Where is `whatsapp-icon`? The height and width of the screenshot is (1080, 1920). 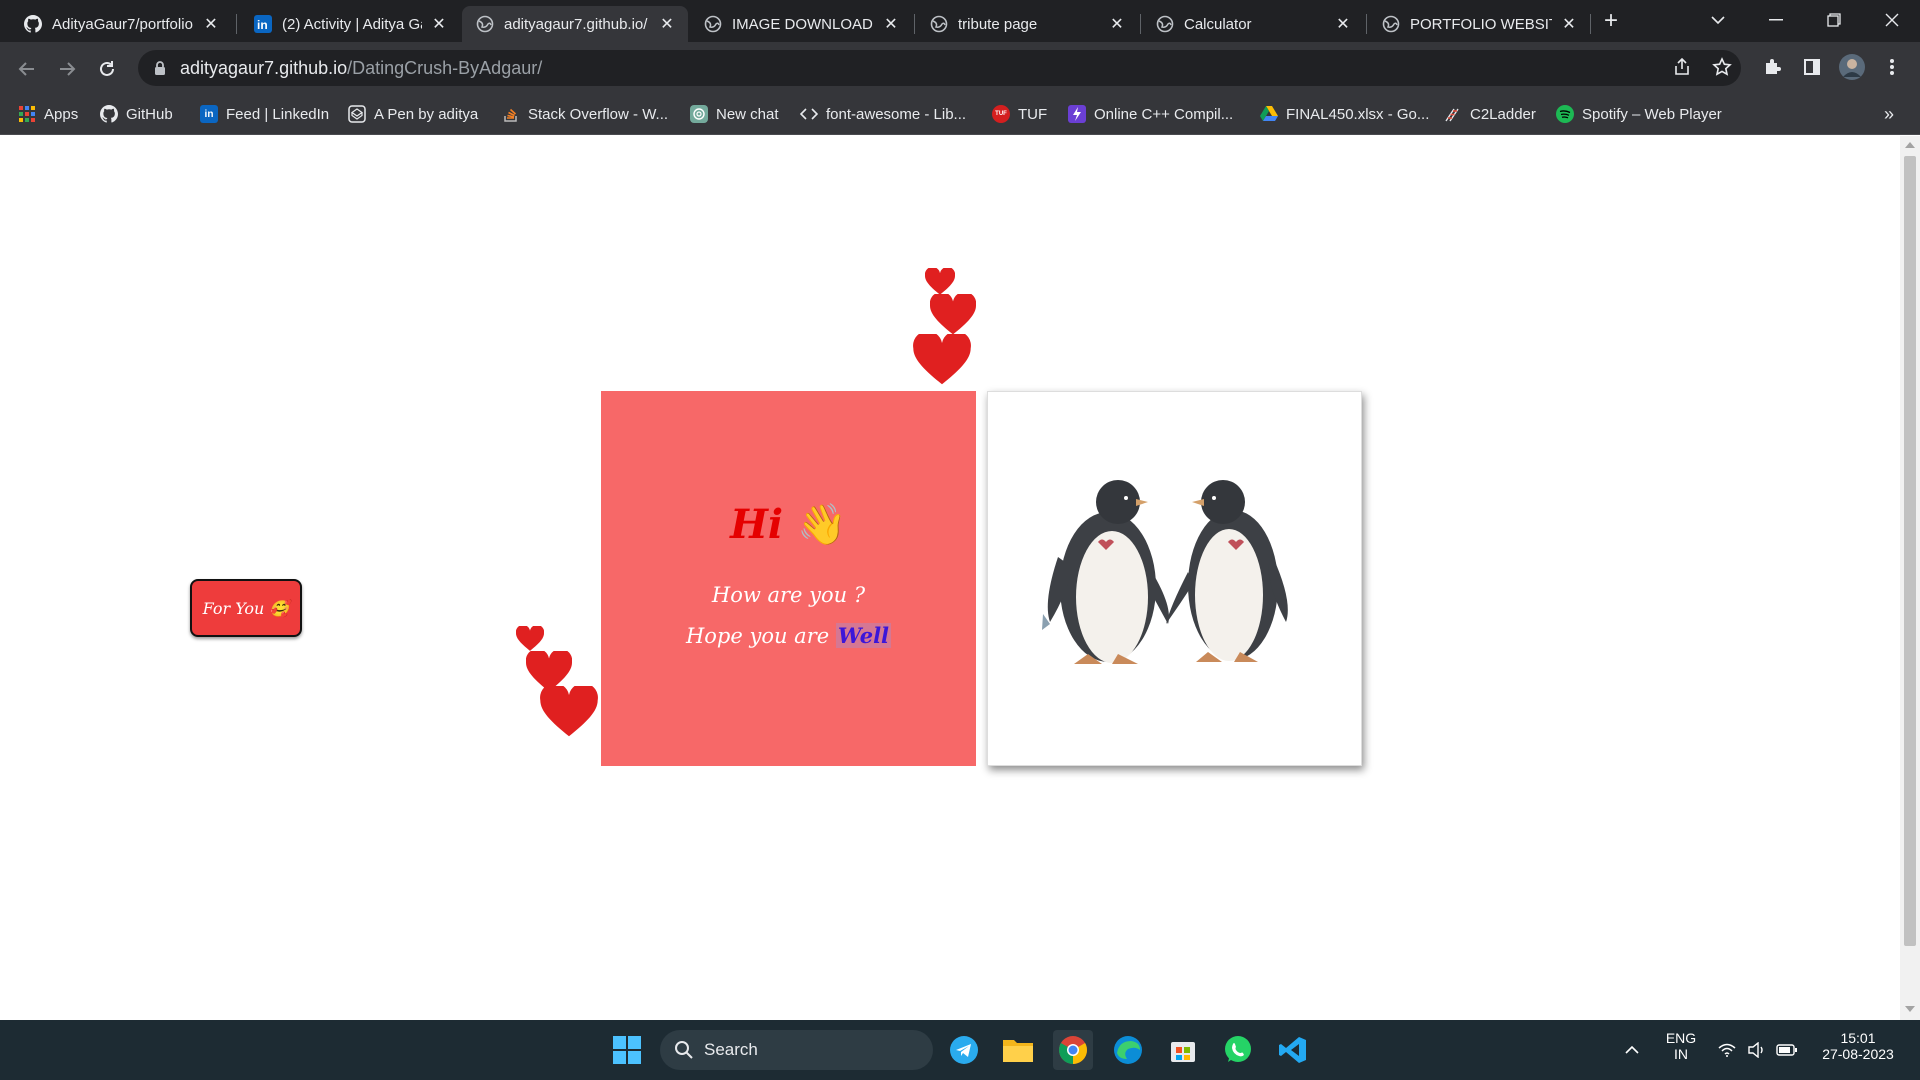
whatsapp-icon is located at coordinates (1238, 1050).